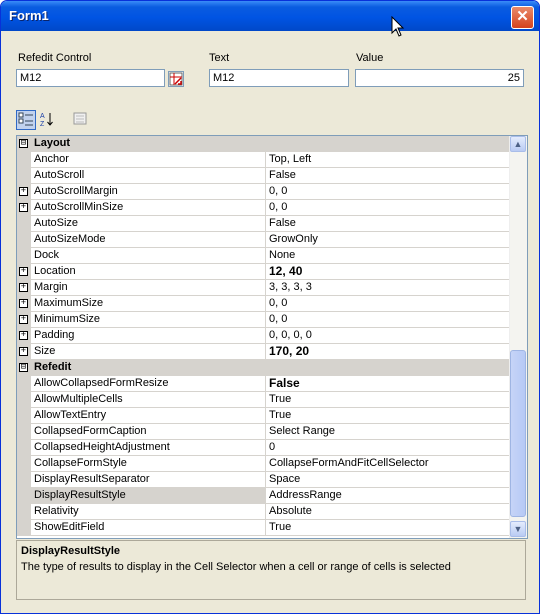  Describe the element at coordinates (279, 78) in the screenshot. I see `text-field: M12` at that location.